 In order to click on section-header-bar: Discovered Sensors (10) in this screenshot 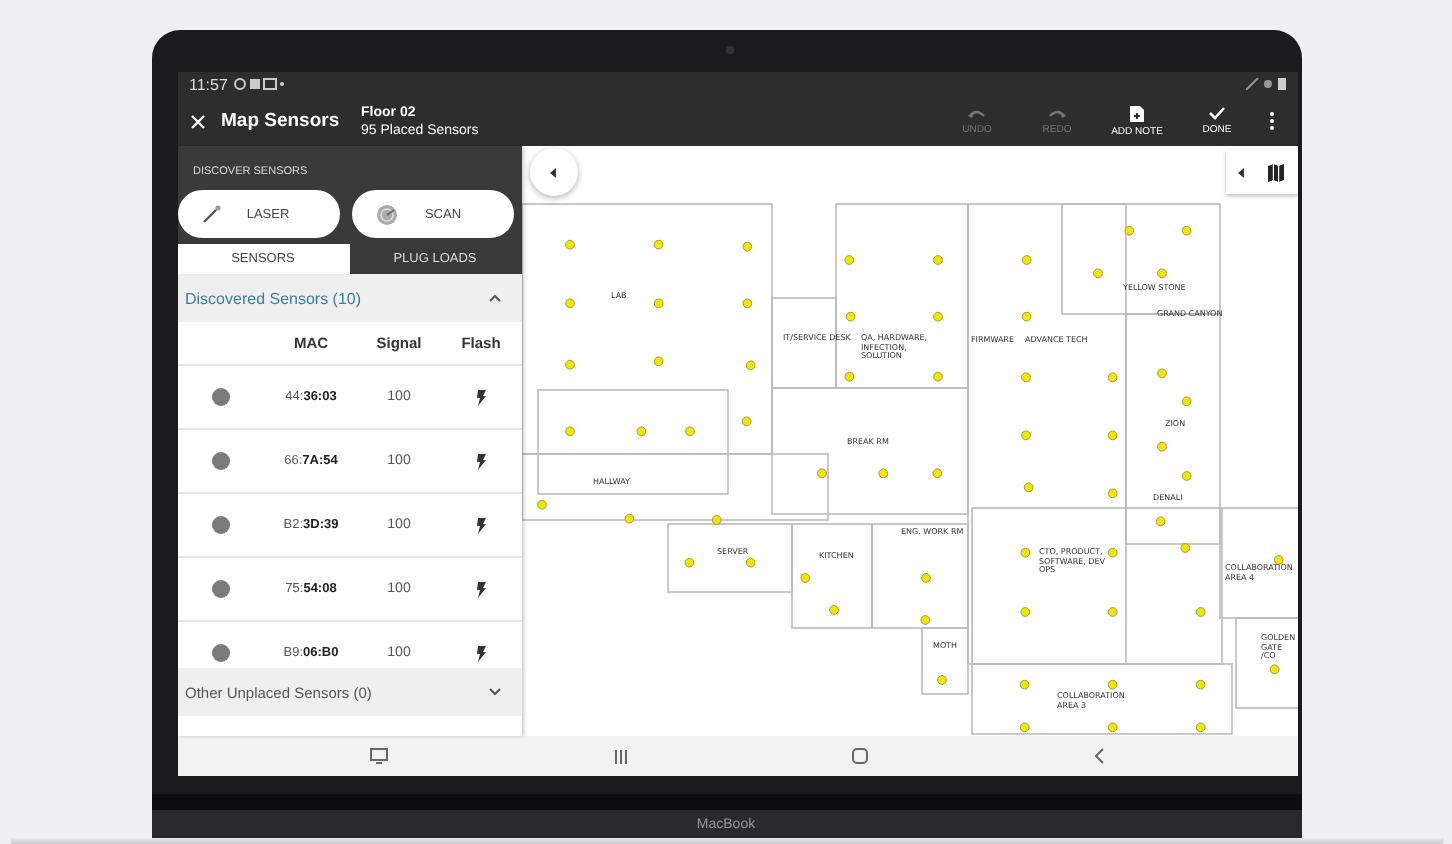, I will do `click(349, 298)`.